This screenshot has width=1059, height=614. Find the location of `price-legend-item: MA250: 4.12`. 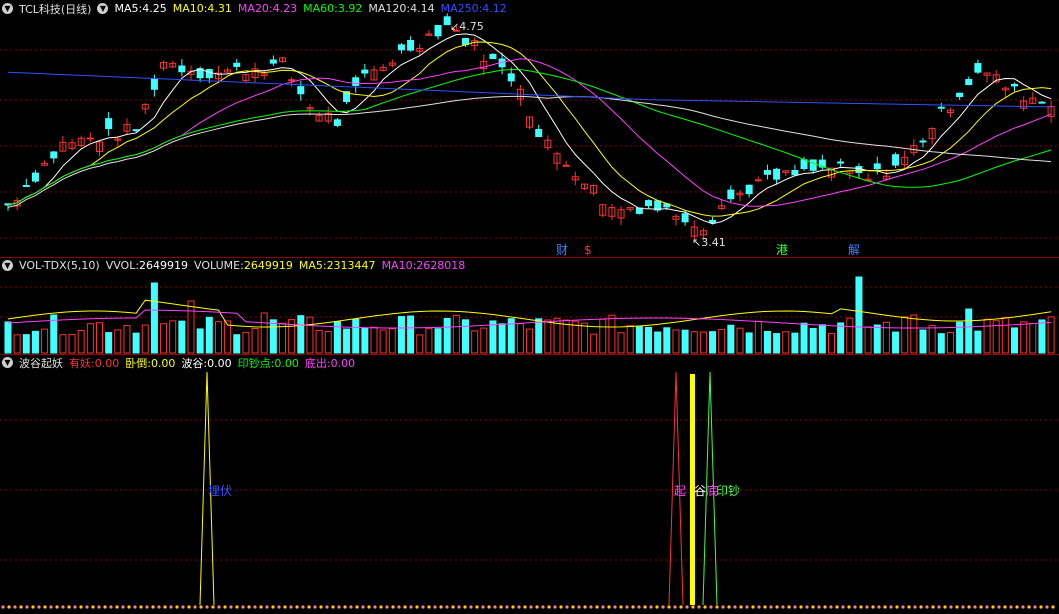

price-legend-item: MA250: 4.12 is located at coordinates (474, 8).